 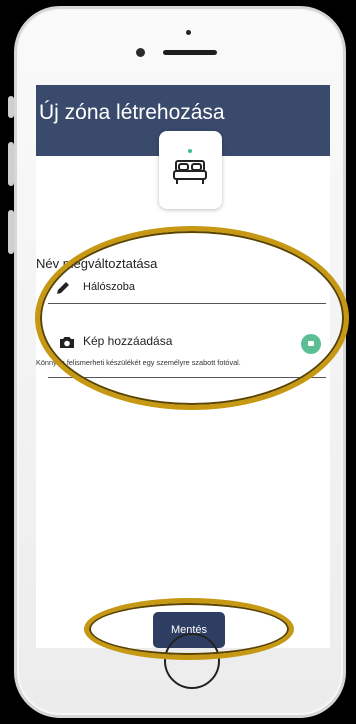 What do you see at coordinates (140, 52) in the screenshot?
I see `front-camera` at bounding box center [140, 52].